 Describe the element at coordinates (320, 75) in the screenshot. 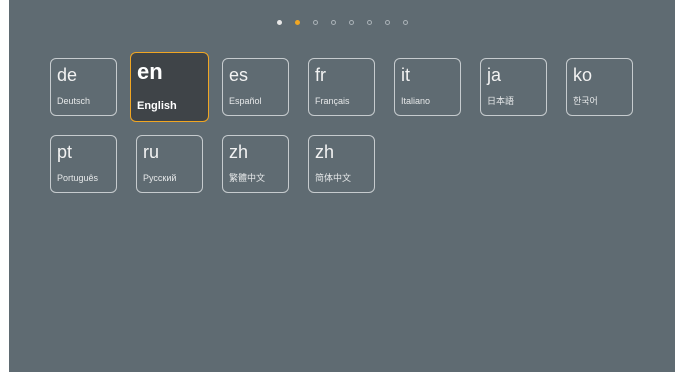

I see `language-code: fr` at that location.